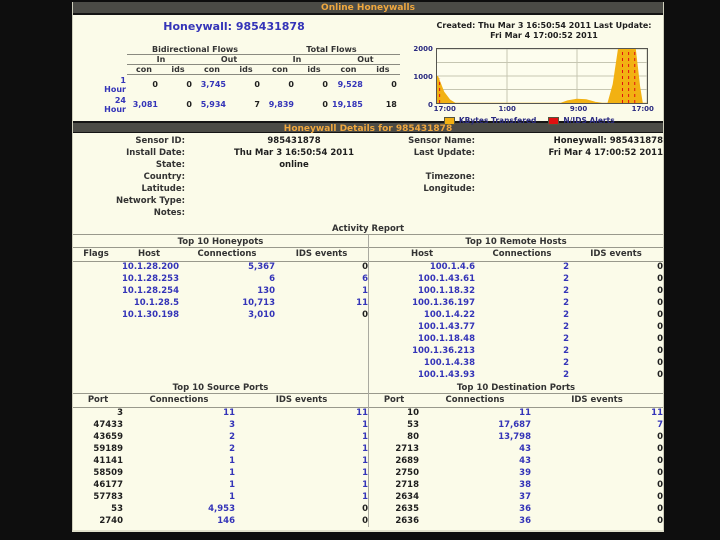 This screenshot has height=540, width=720. Describe the element at coordinates (422, 315) in the screenshot. I see `host-link: 100.1.4.22` at that location.